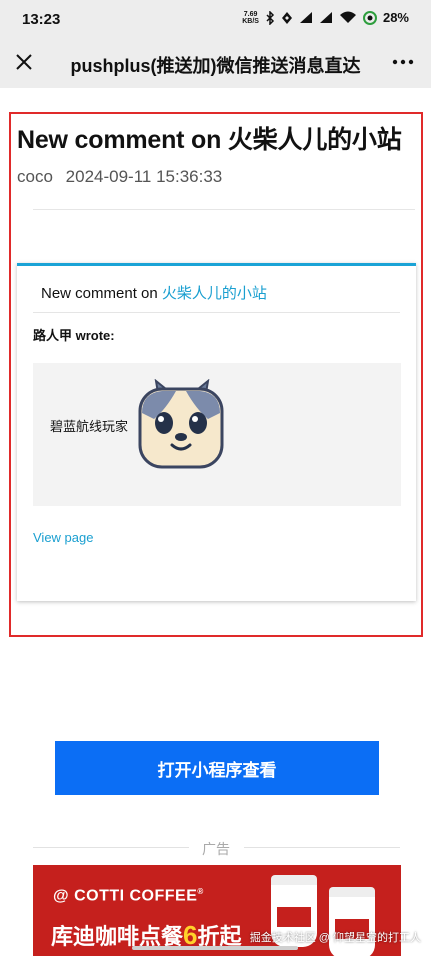 The image size is (431, 956). Describe the element at coordinates (215, 948) in the screenshot. I see `home-indicator` at that location.